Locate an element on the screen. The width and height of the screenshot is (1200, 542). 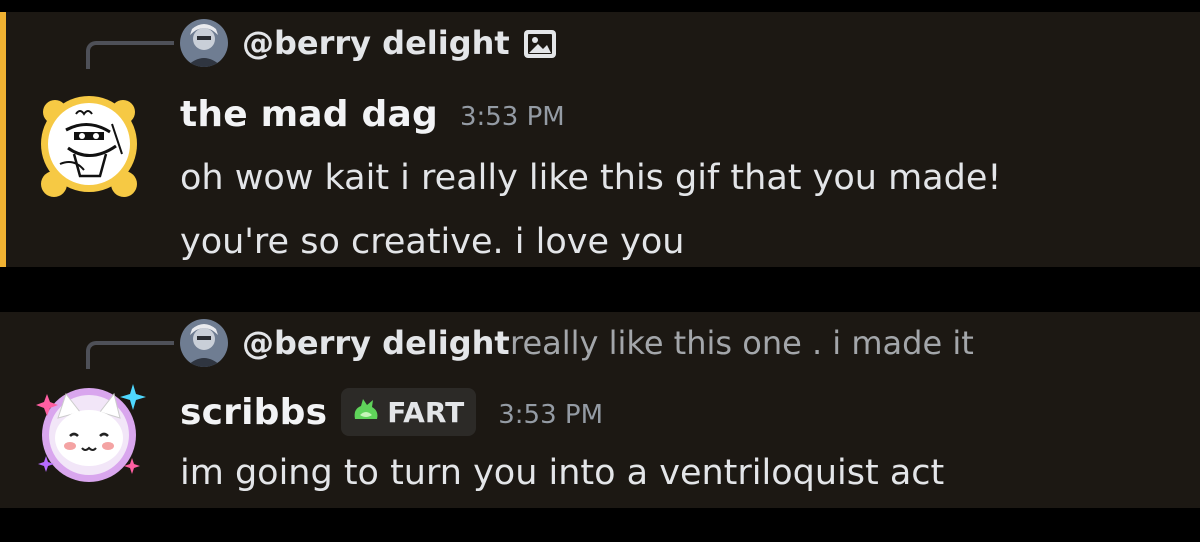
green-blob-icon is located at coordinates (366, 412).